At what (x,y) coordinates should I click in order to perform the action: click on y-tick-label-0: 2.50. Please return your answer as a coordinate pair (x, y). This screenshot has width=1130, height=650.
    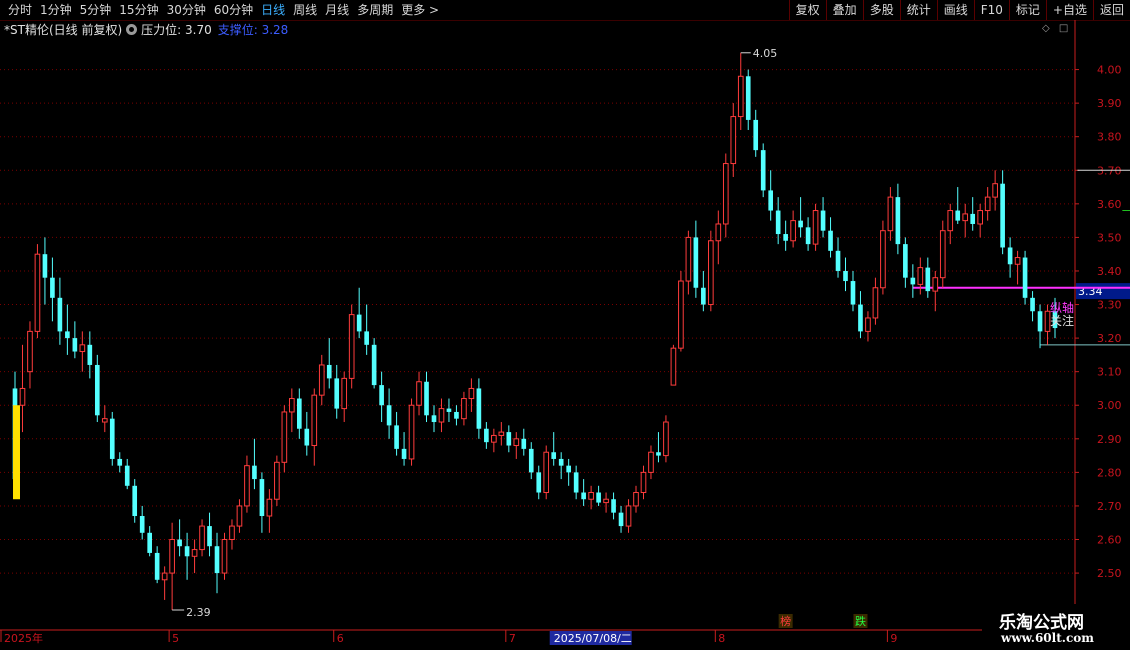
    Looking at the image, I should click on (1109, 573).